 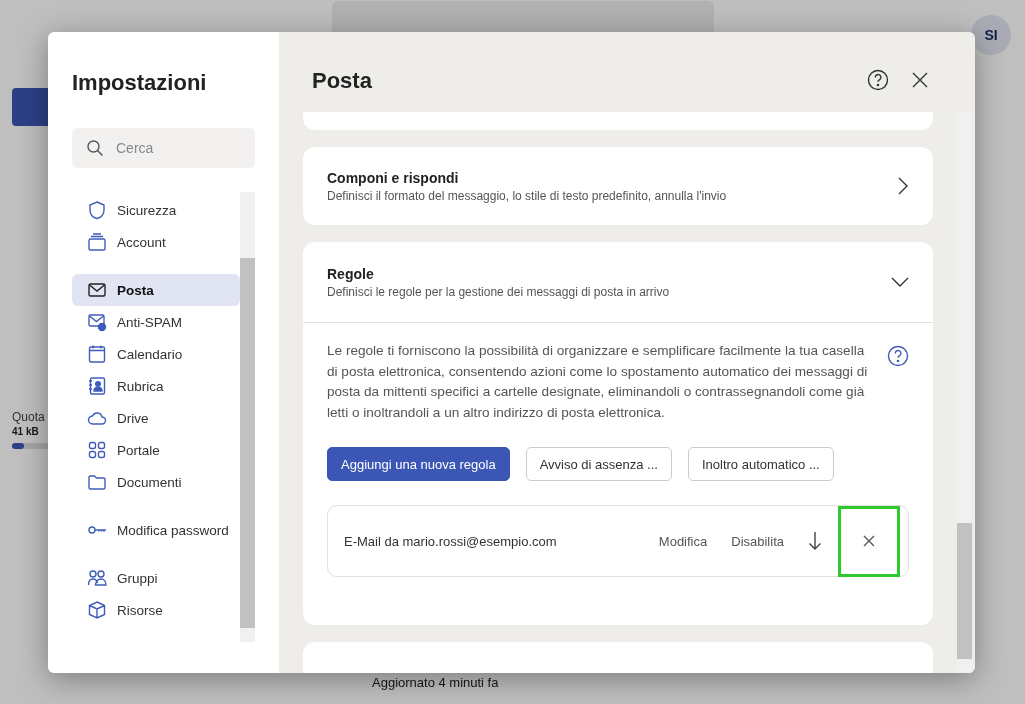 What do you see at coordinates (435, 682) in the screenshot?
I see `status-text: Aggiornato 4 minuti fa` at bounding box center [435, 682].